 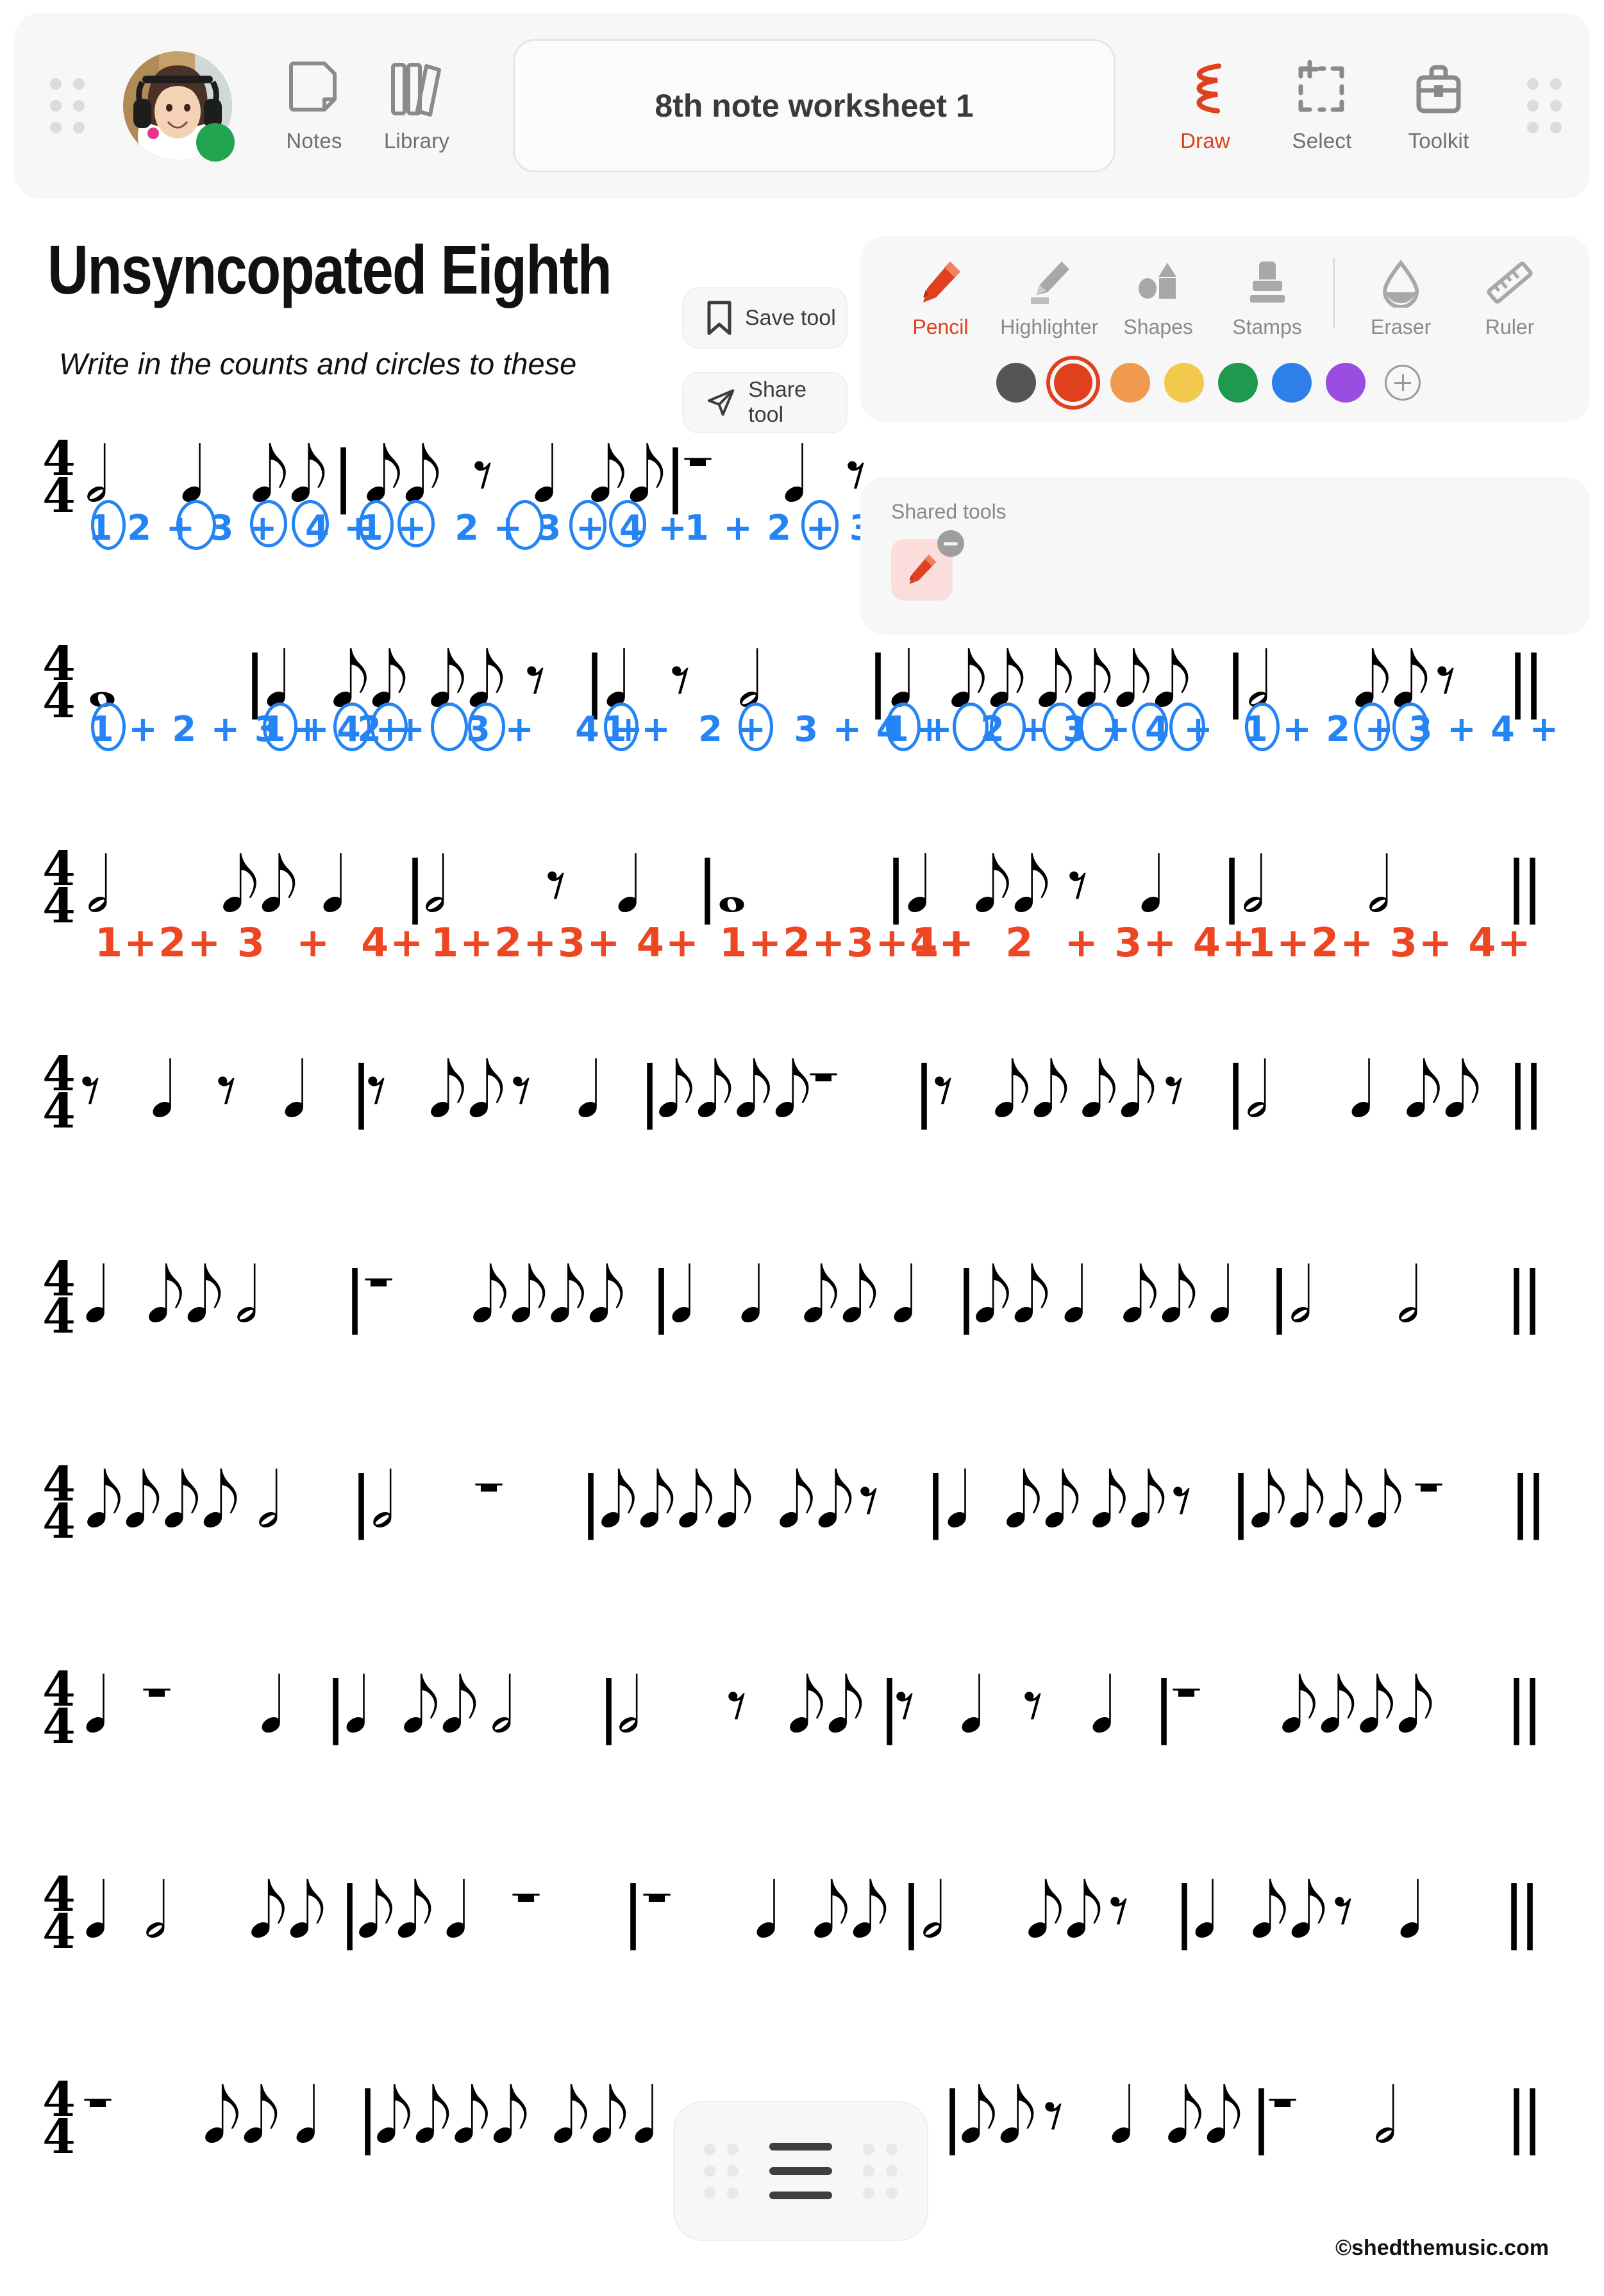 What do you see at coordinates (1292, 383) in the screenshot?
I see `color-swatch-blue` at bounding box center [1292, 383].